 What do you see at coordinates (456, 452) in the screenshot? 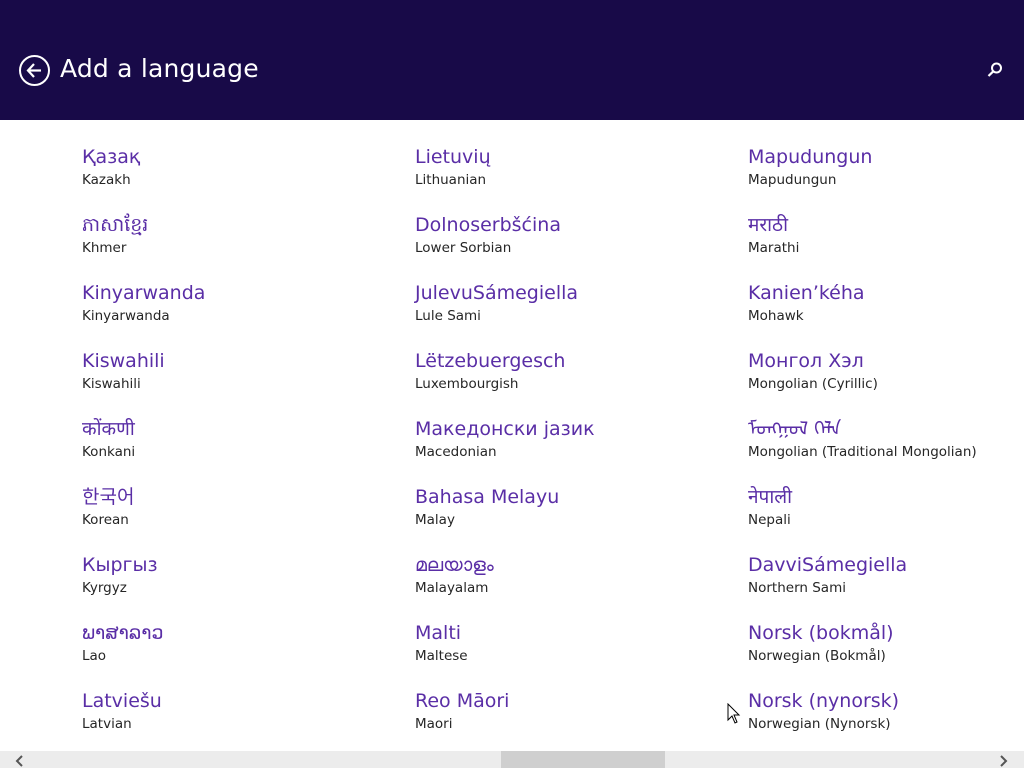
I see `language-english-name: Macedonian` at bounding box center [456, 452].